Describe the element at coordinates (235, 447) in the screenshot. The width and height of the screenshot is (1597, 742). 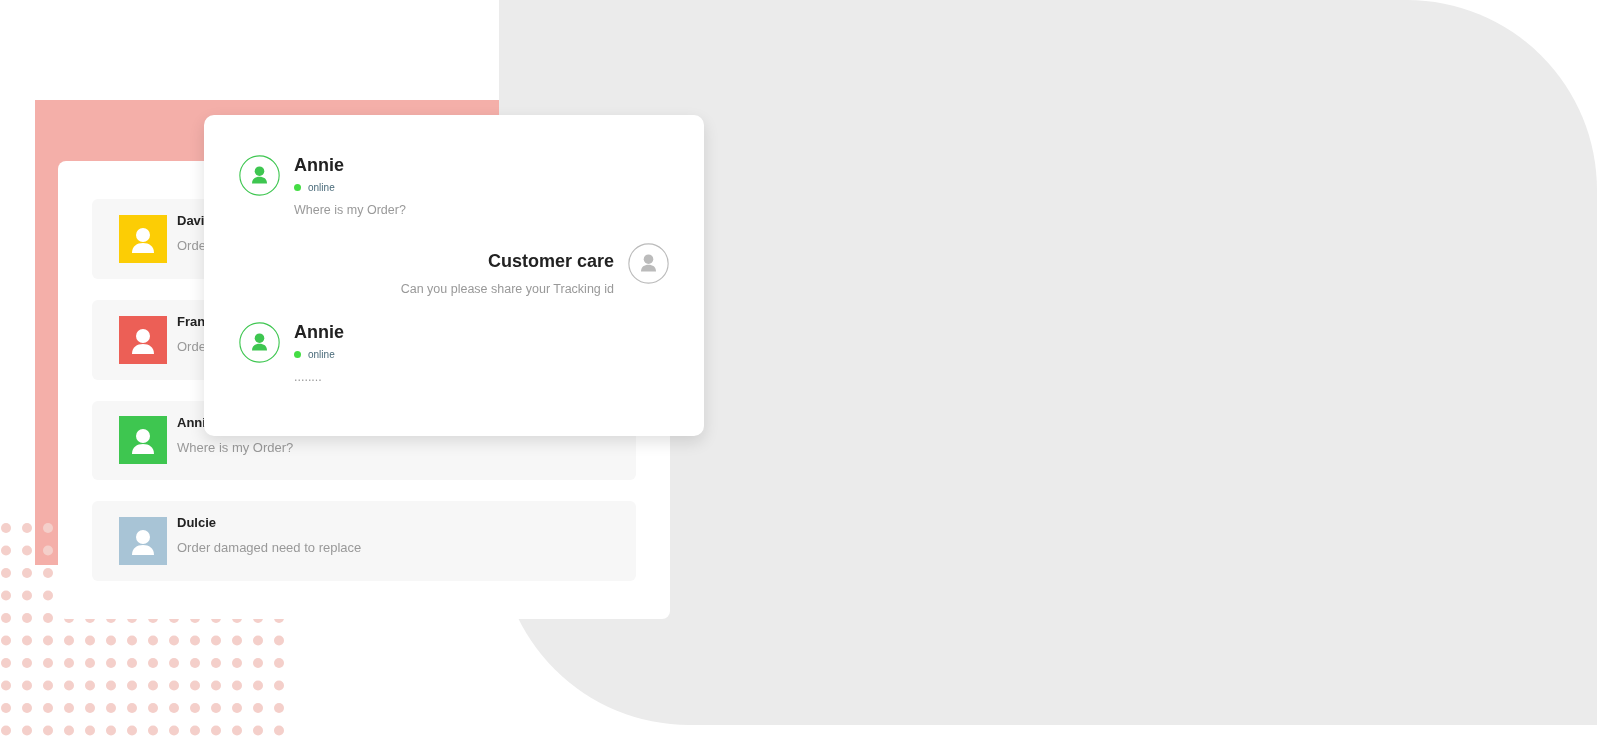
I see `message-preview: Where is my Order?` at that location.